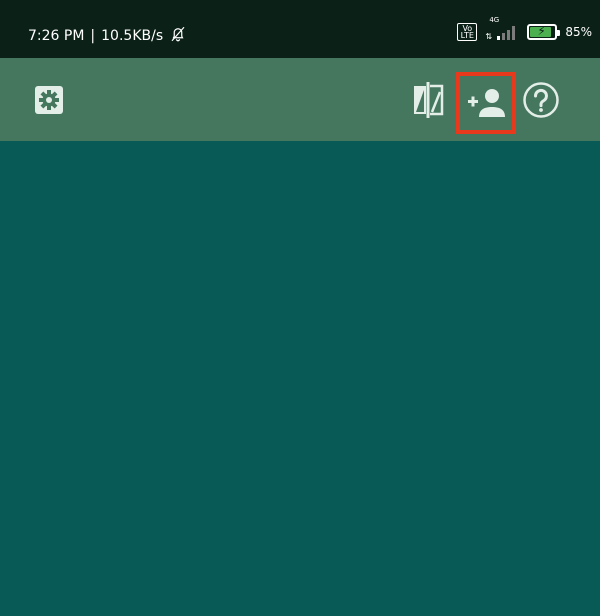 The height and width of the screenshot is (616, 600). I want to click on network-type-label: 4G, so click(494, 20).